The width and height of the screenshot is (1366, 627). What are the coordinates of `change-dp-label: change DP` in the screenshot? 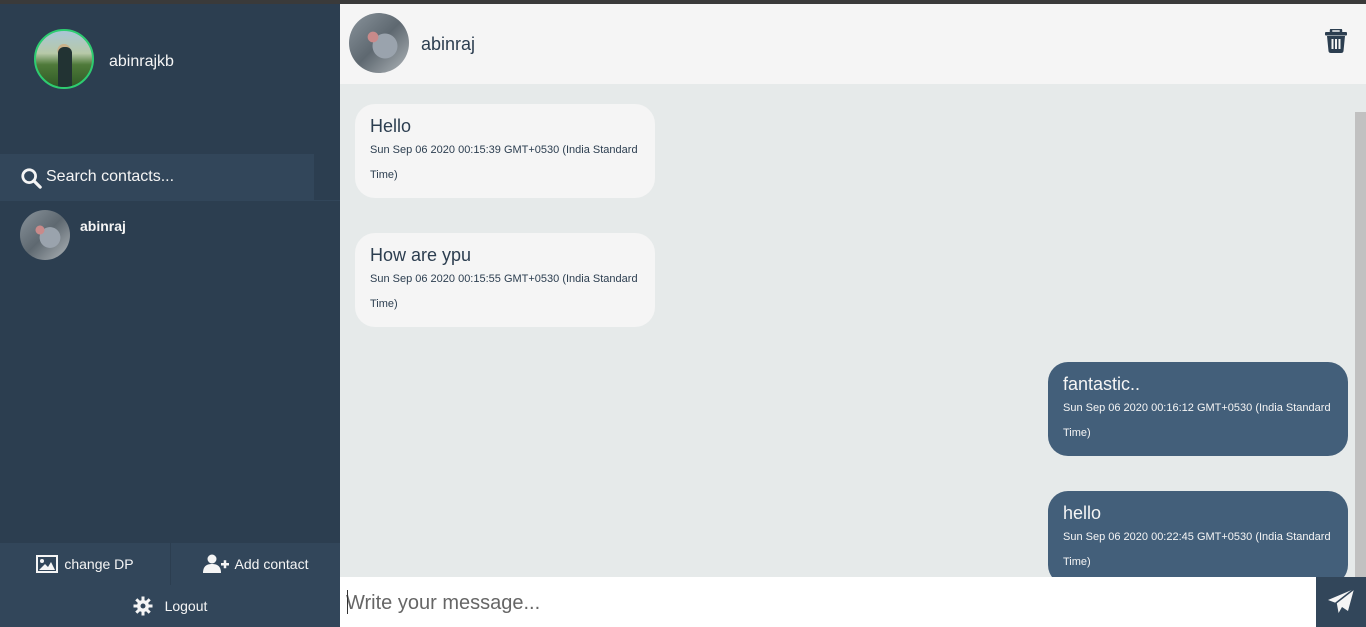 It's located at (99, 564).